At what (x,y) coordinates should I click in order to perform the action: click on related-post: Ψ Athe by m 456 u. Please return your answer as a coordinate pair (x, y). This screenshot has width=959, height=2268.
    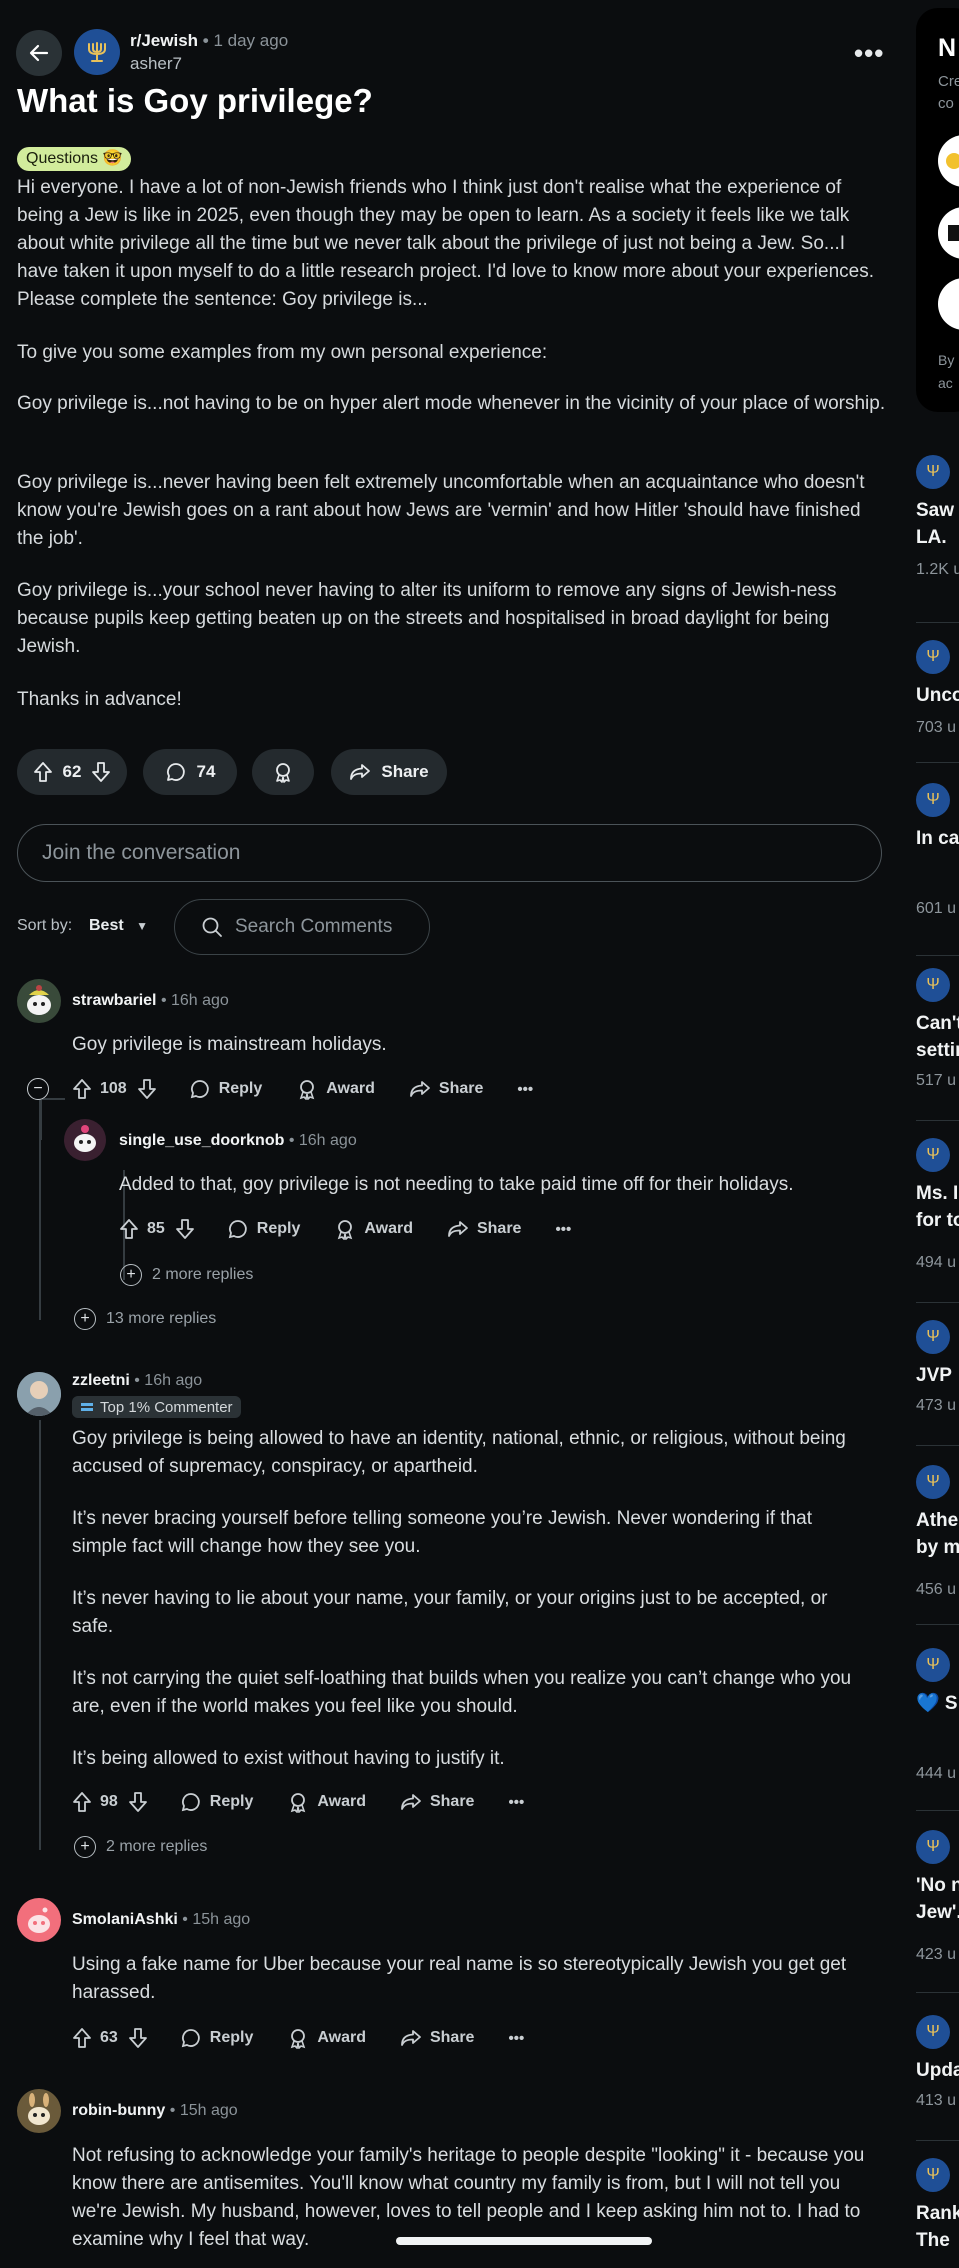
    Looking at the image, I should click on (937, 1532).